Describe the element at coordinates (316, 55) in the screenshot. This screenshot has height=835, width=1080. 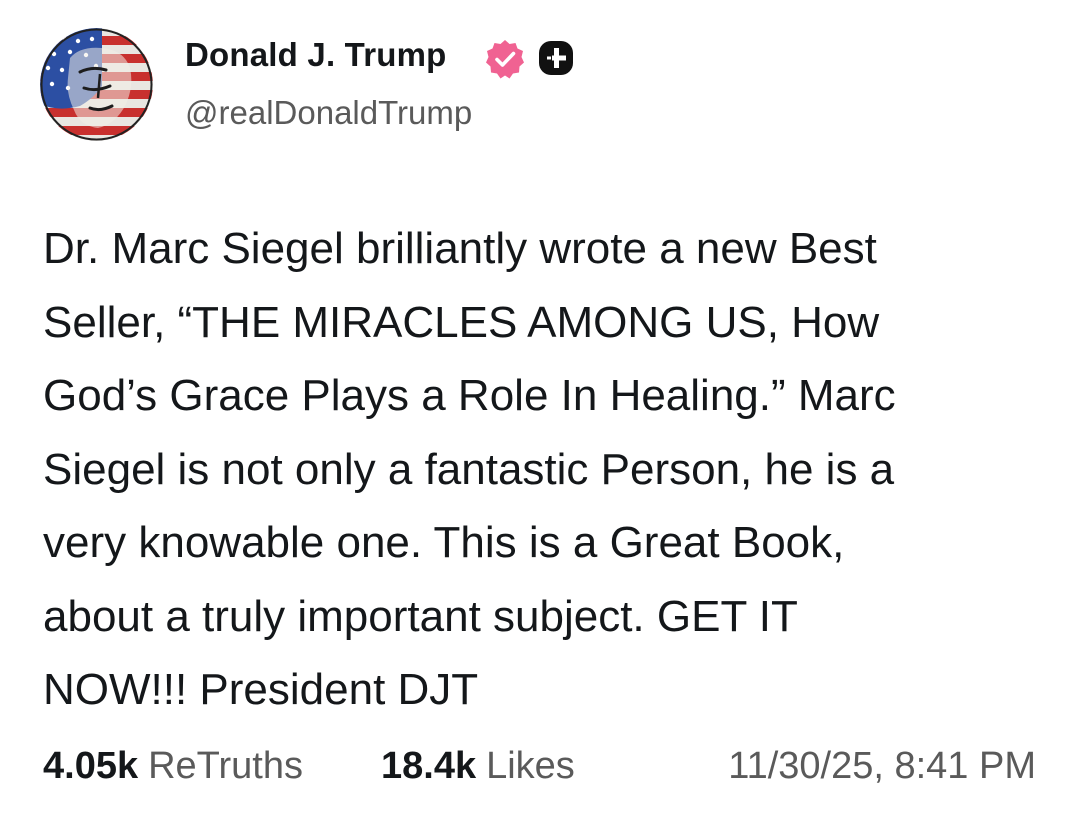
I see `author-display-name: Donald J. Trump` at that location.